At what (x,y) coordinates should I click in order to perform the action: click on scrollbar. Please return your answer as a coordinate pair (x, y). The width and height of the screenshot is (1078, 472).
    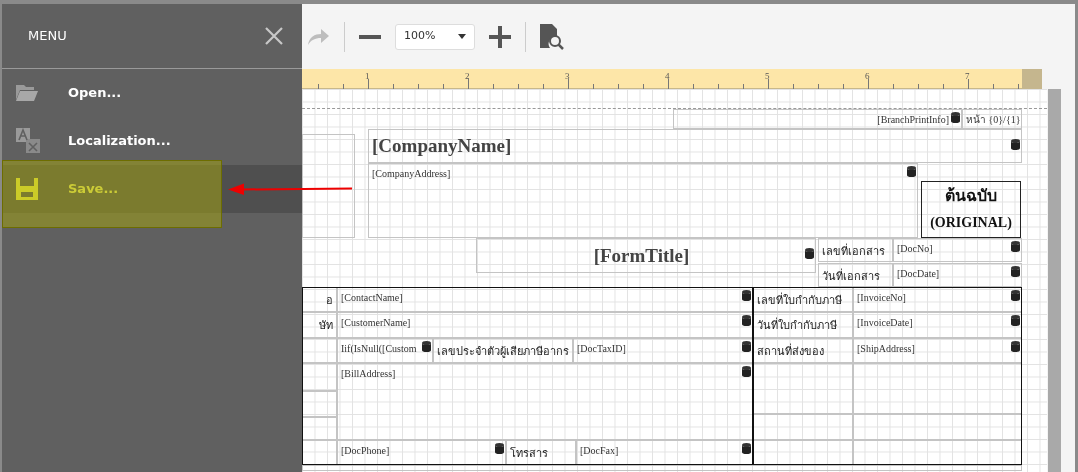
    Looking at the image, I should click on (1054, 280).